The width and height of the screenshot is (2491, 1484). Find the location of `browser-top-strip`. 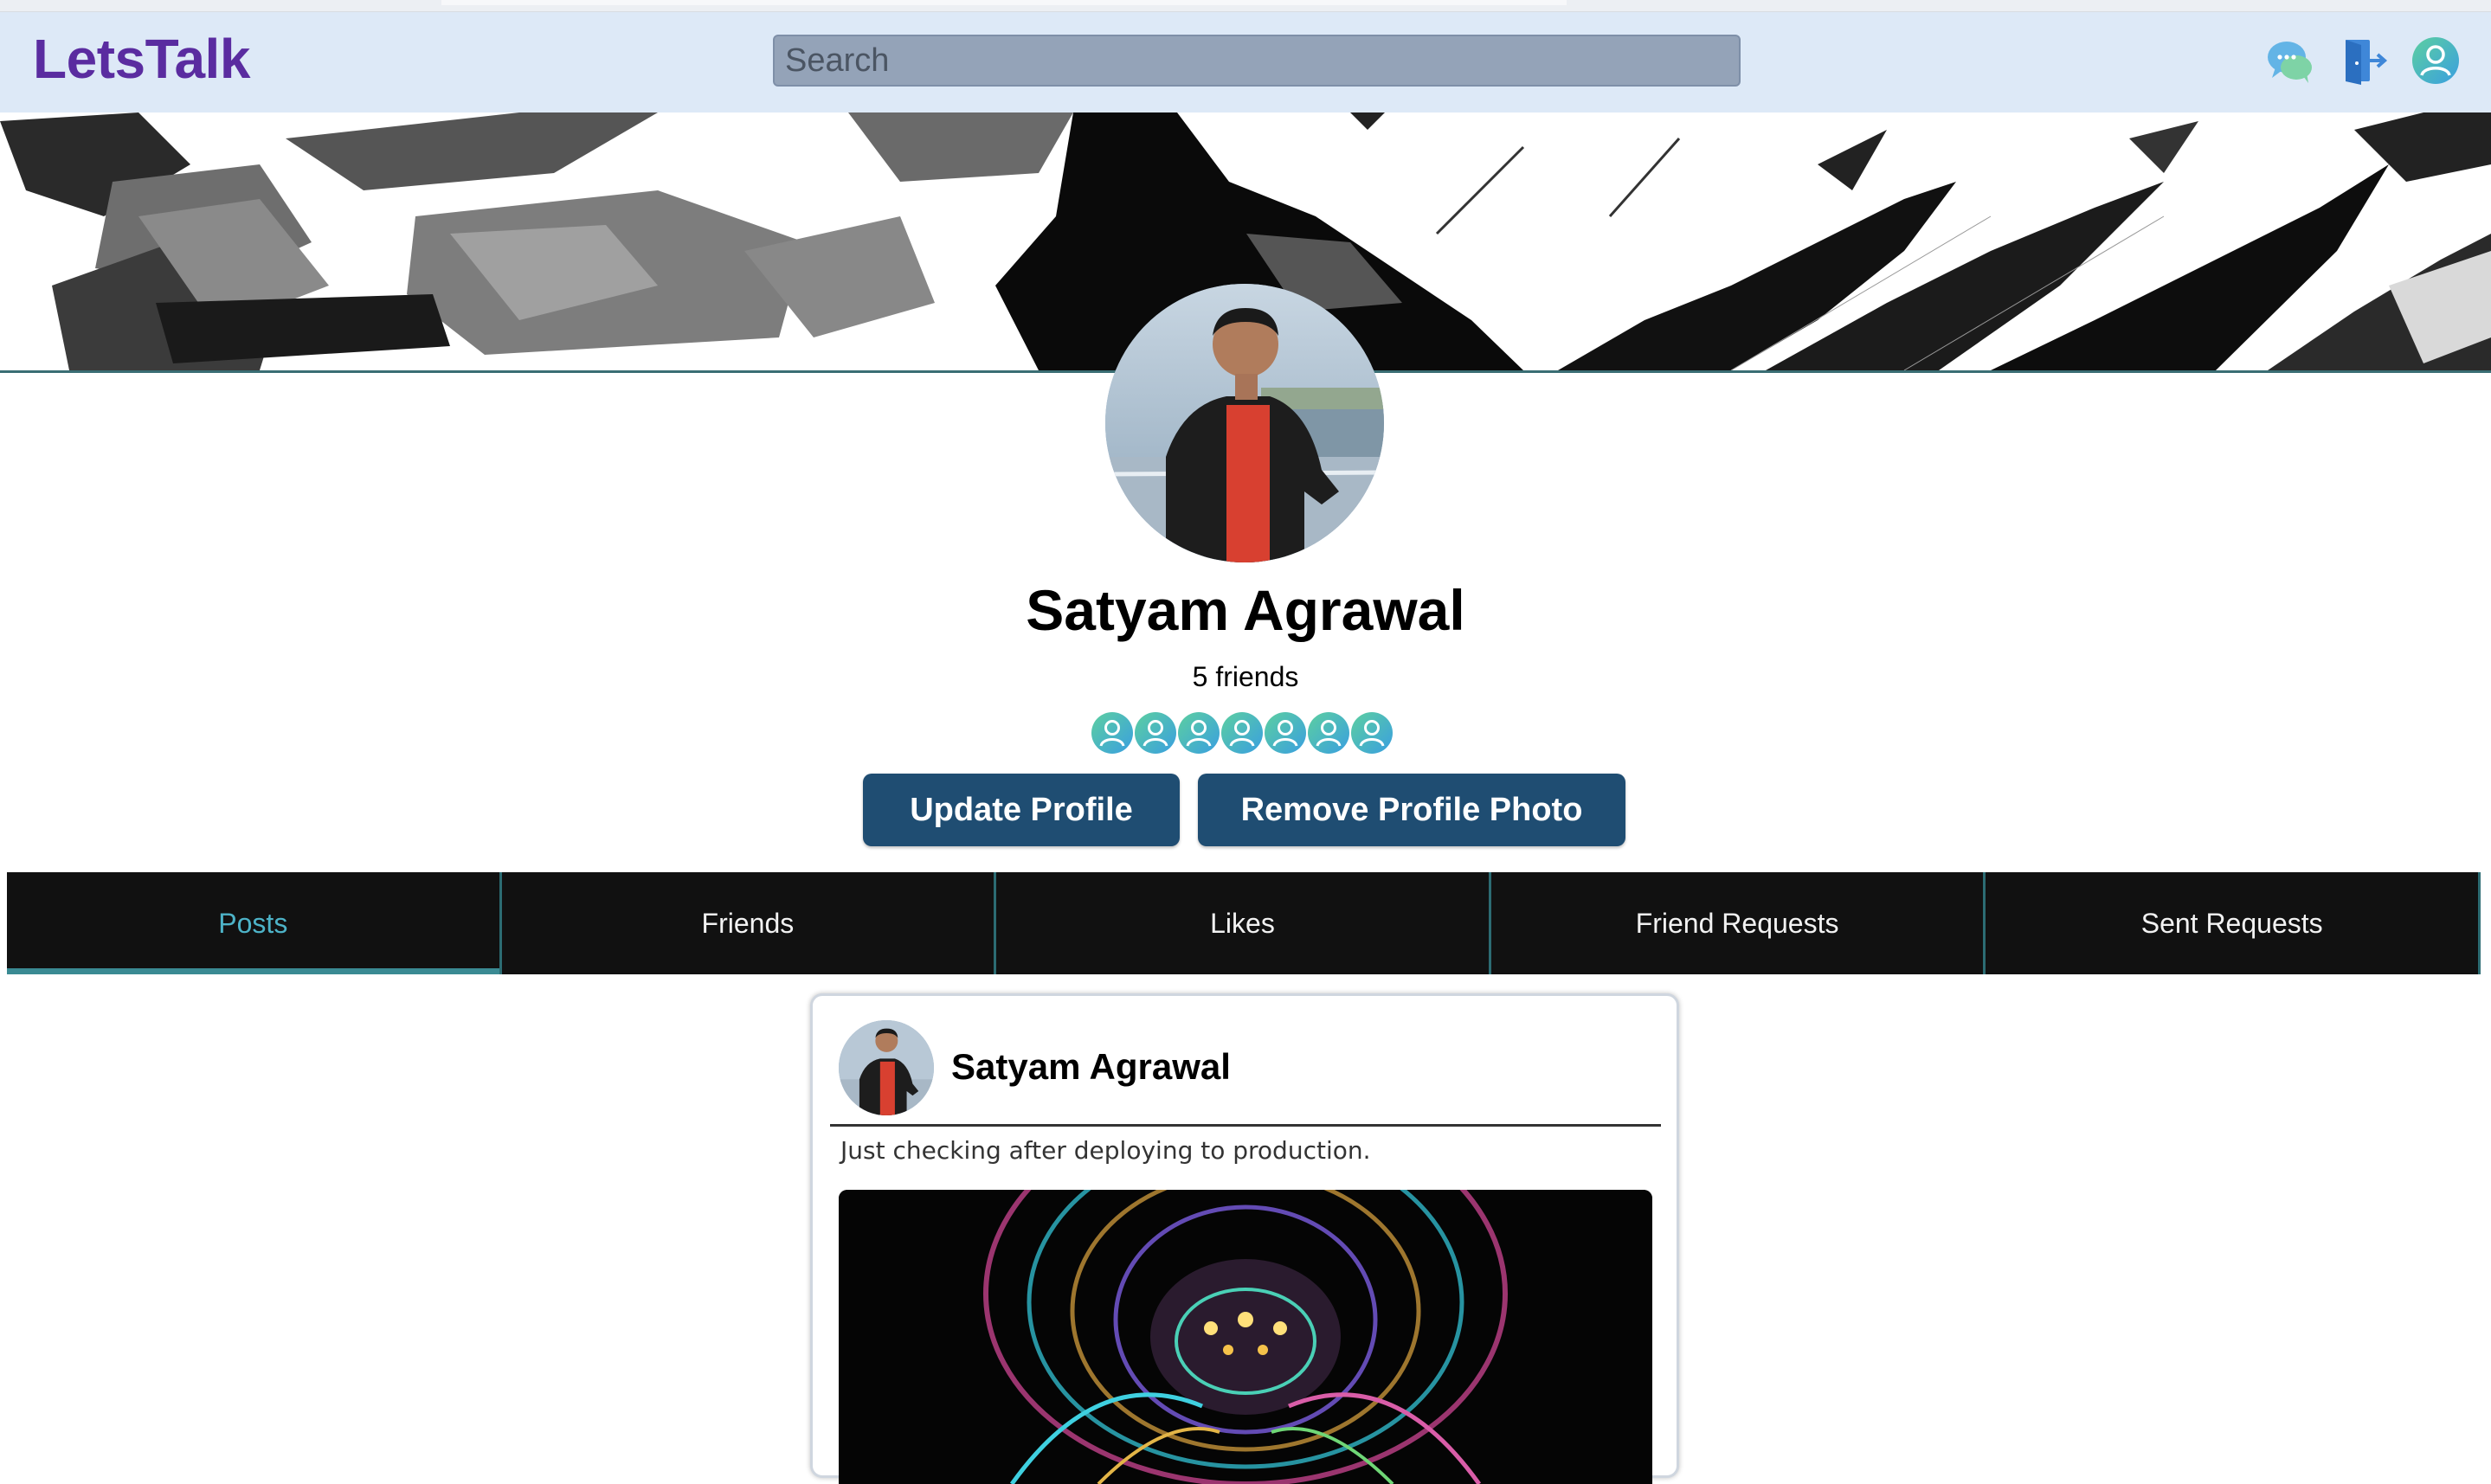

browser-top-strip is located at coordinates (1245, 6).